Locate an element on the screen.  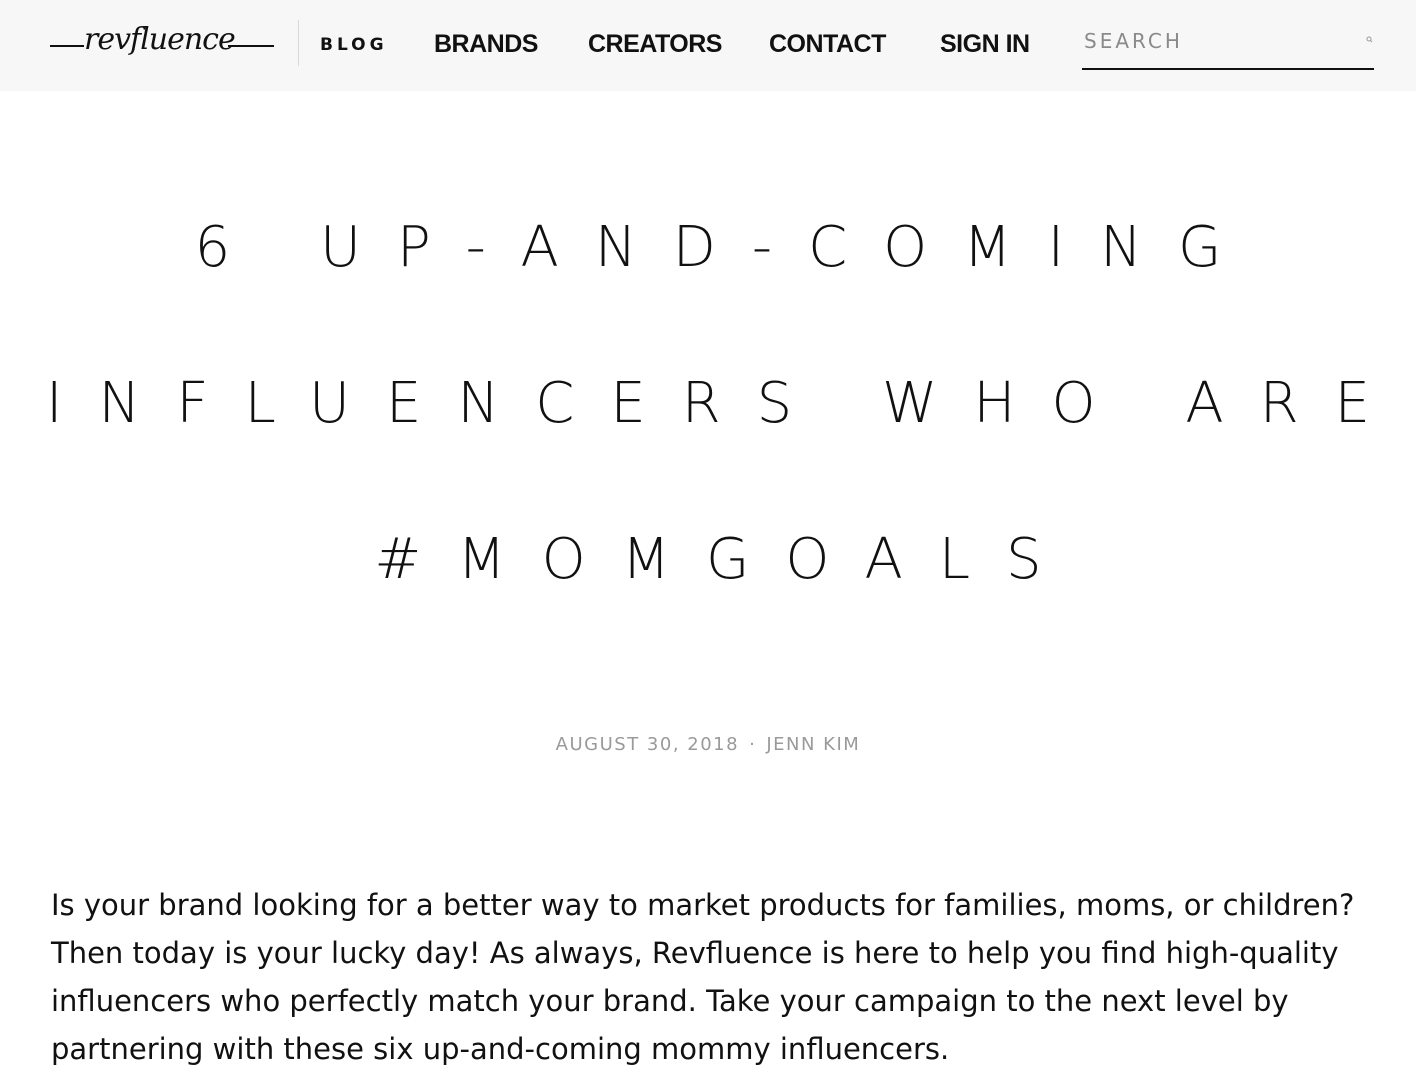
header-divider is located at coordinates (298, 43).